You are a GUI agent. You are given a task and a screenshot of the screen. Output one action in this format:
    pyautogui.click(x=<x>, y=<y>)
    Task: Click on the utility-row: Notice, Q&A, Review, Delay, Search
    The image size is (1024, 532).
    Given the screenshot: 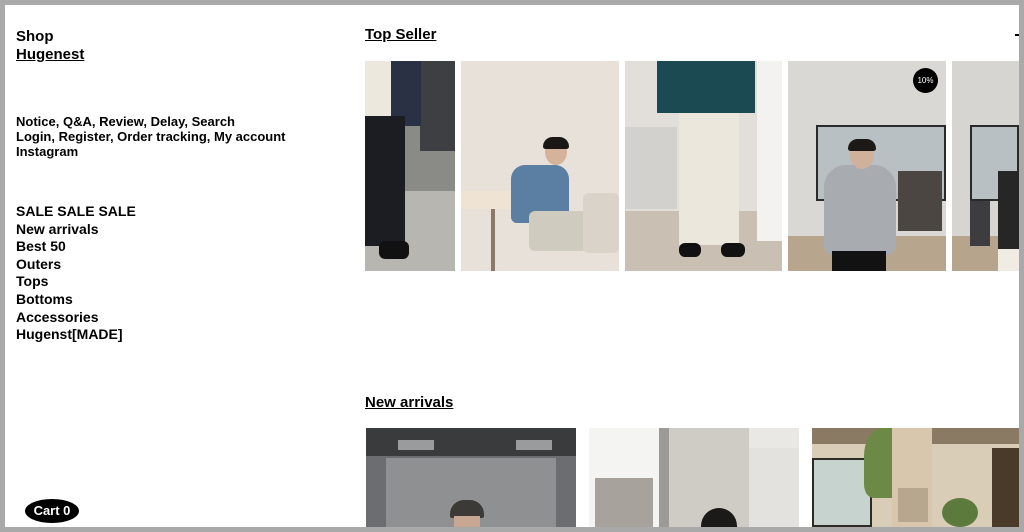 What is the action you would take?
    pyautogui.click(x=125, y=121)
    